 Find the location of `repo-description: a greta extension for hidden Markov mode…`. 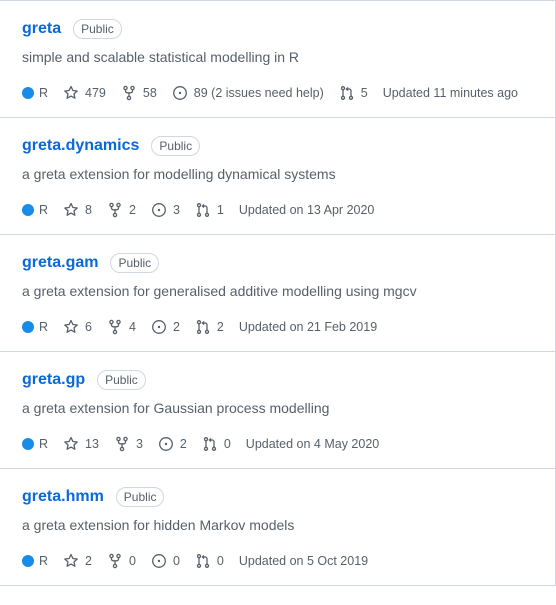

repo-description: a greta extension for hidden Markov mode… is located at coordinates (158, 525).